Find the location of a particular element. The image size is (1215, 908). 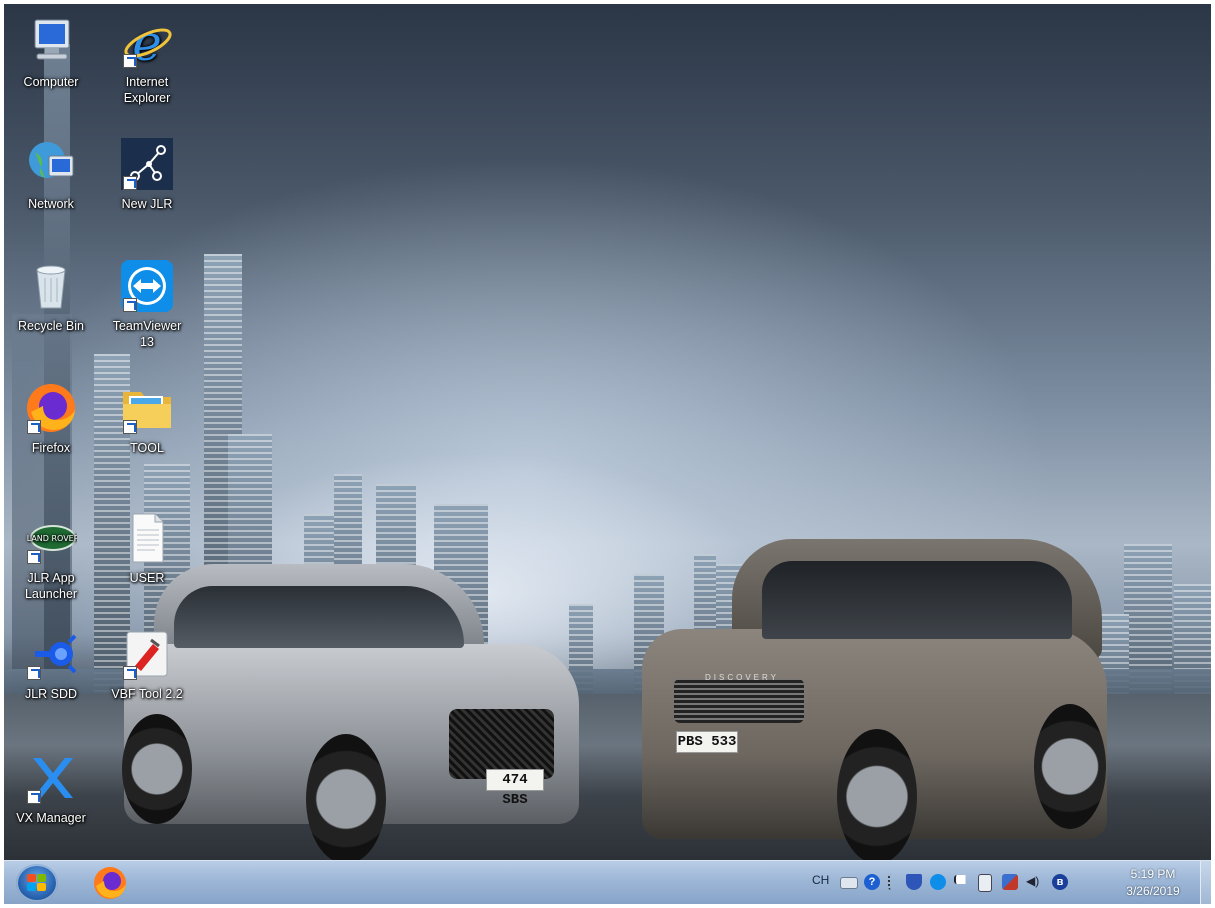

folder-icon is located at coordinates (147, 408).